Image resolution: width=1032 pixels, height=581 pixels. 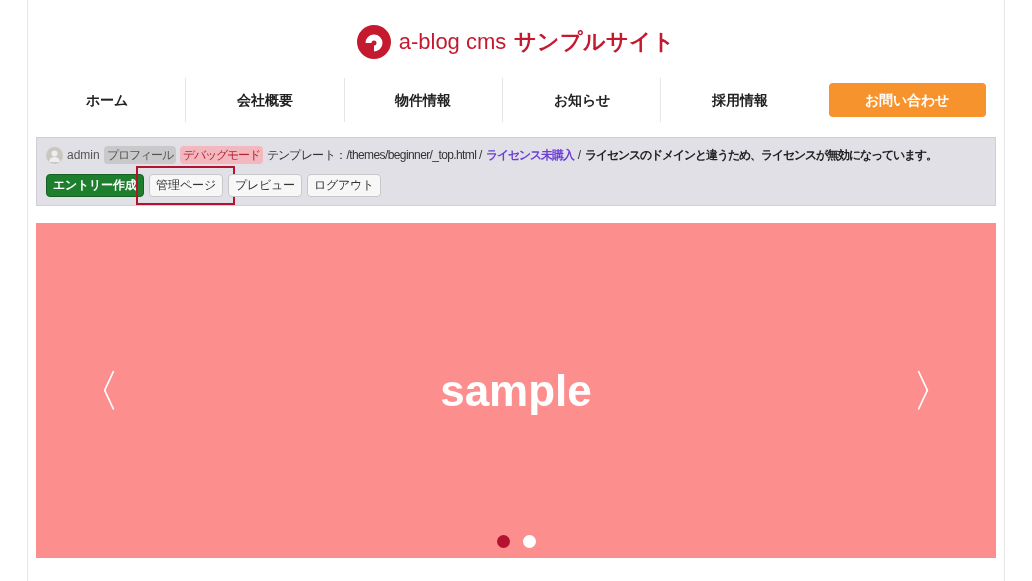 What do you see at coordinates (581, 100) in the screenshot?
I see `nav-link: お知らせ` at bounding box center [581, 100].